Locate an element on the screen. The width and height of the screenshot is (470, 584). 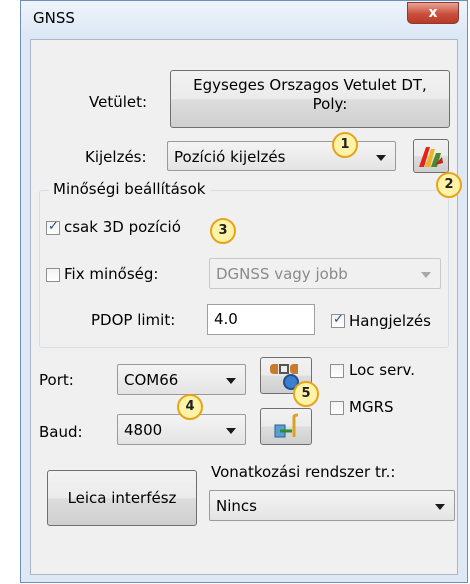
loc-serv-label: Loc serv. is located at coordinates (382, 370).